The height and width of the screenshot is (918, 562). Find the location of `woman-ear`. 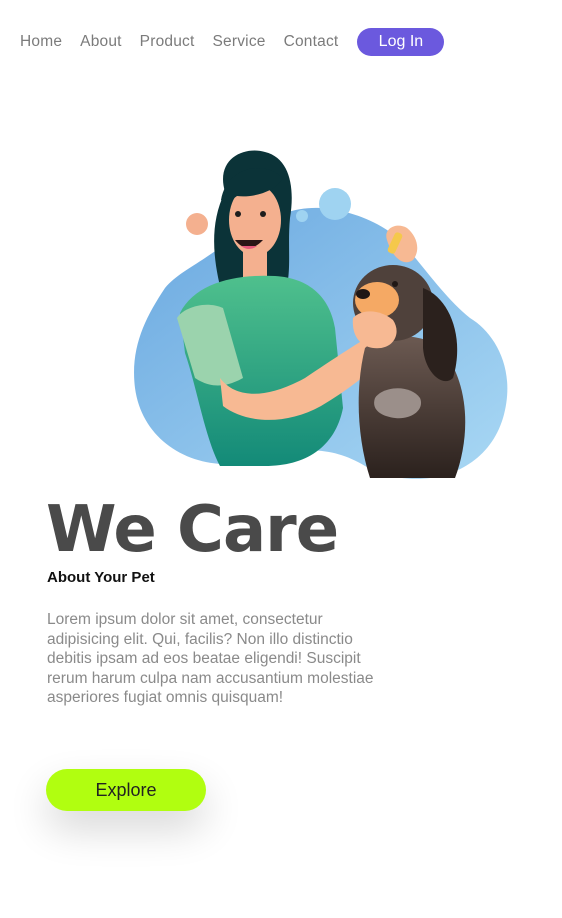

woman-ear is located at coordinates (197, 224).